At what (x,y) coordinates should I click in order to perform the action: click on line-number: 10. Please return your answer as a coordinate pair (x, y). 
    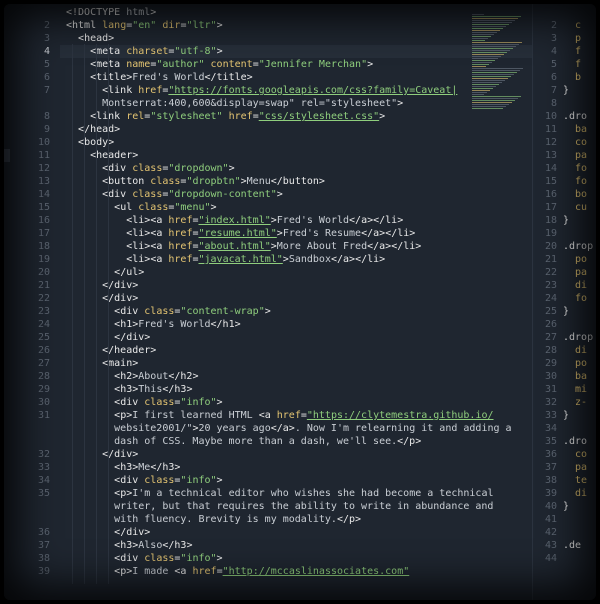
    Looking at the image, I should click on (43, 142).